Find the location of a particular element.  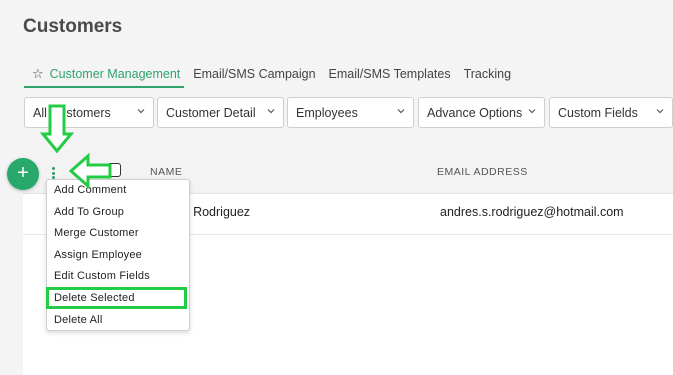

menu-item-assign-employee: Assign Employee is located at coordinates (98, 255).